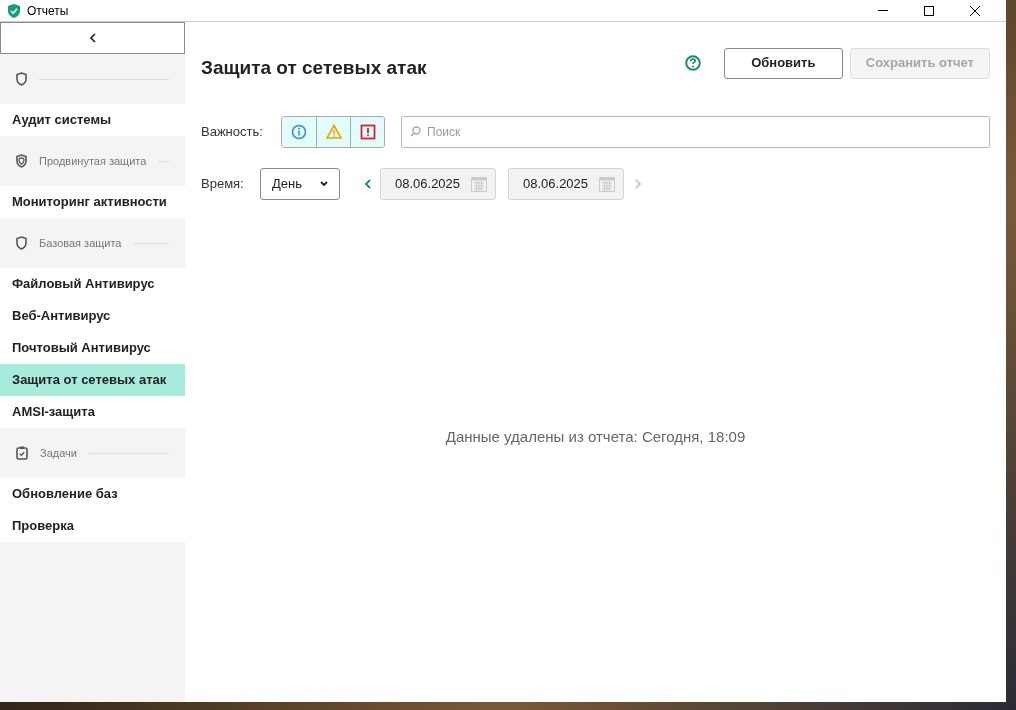  I want to click on sidebar-item: AMSI-защита, so click(92, 412).